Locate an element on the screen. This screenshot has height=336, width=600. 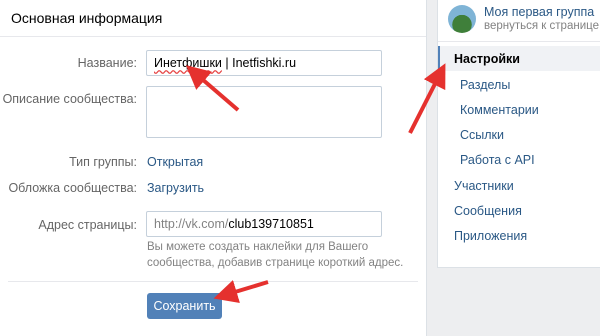
description-field is located at coordinates (264, 112).